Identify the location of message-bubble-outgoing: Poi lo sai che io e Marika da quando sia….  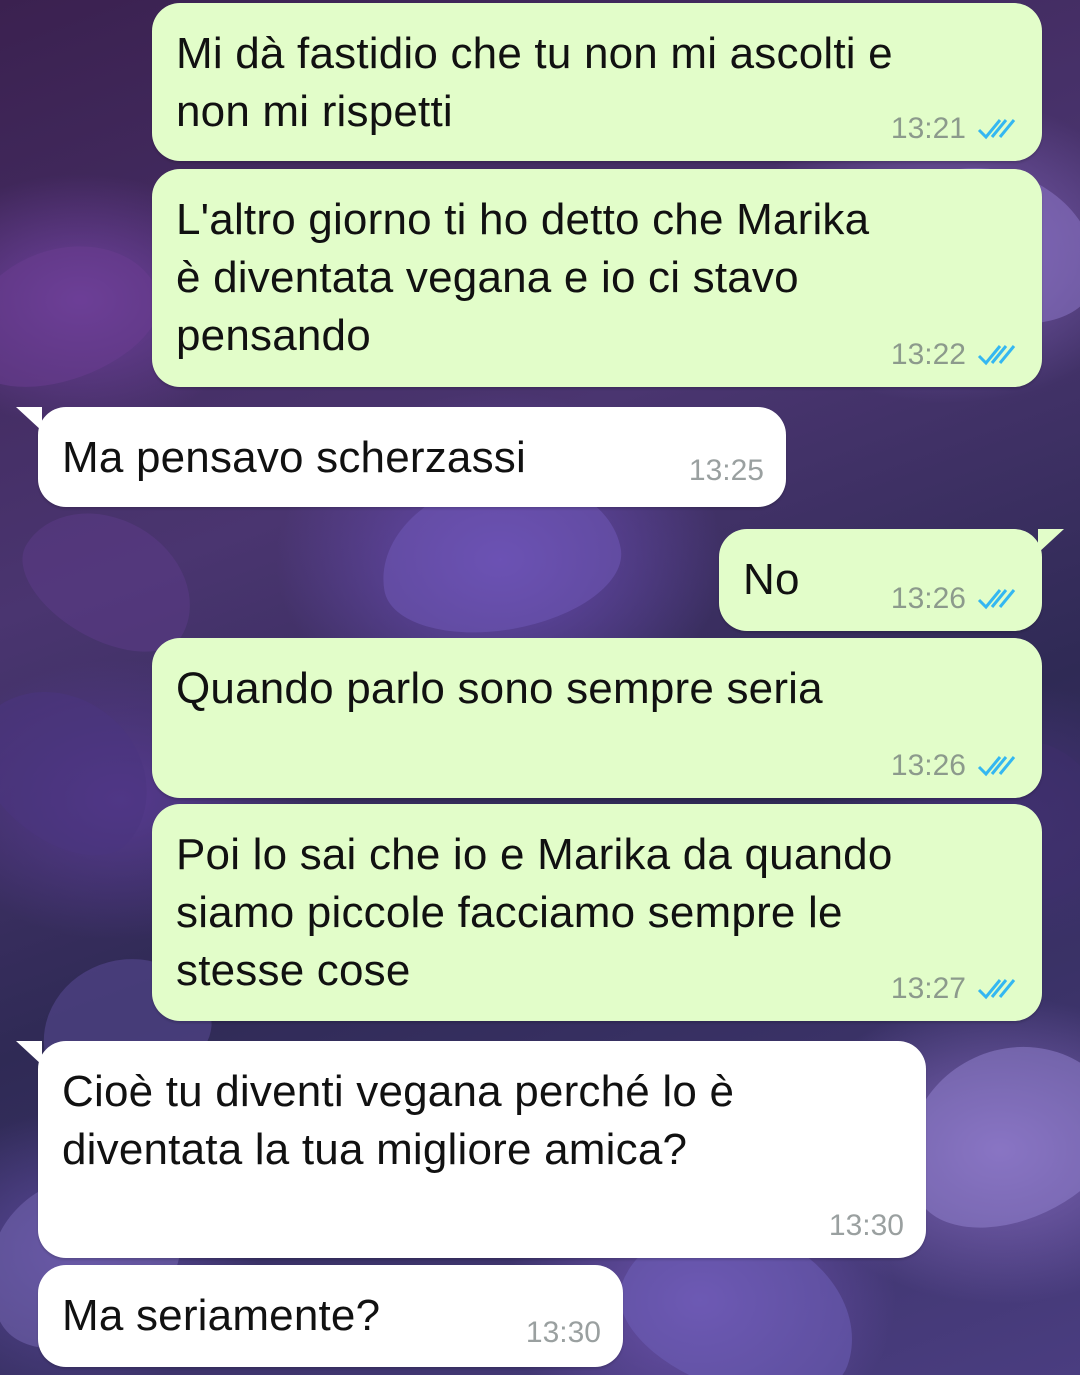
(597, 912).